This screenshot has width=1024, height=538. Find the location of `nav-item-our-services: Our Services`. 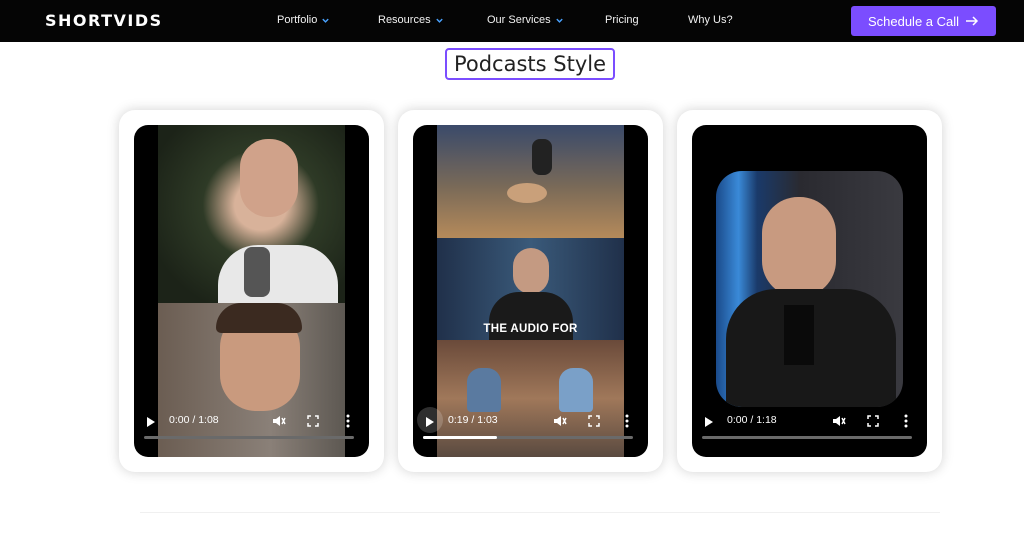

nav-item-our-services: Our Services is located at coordinates (525, 20).